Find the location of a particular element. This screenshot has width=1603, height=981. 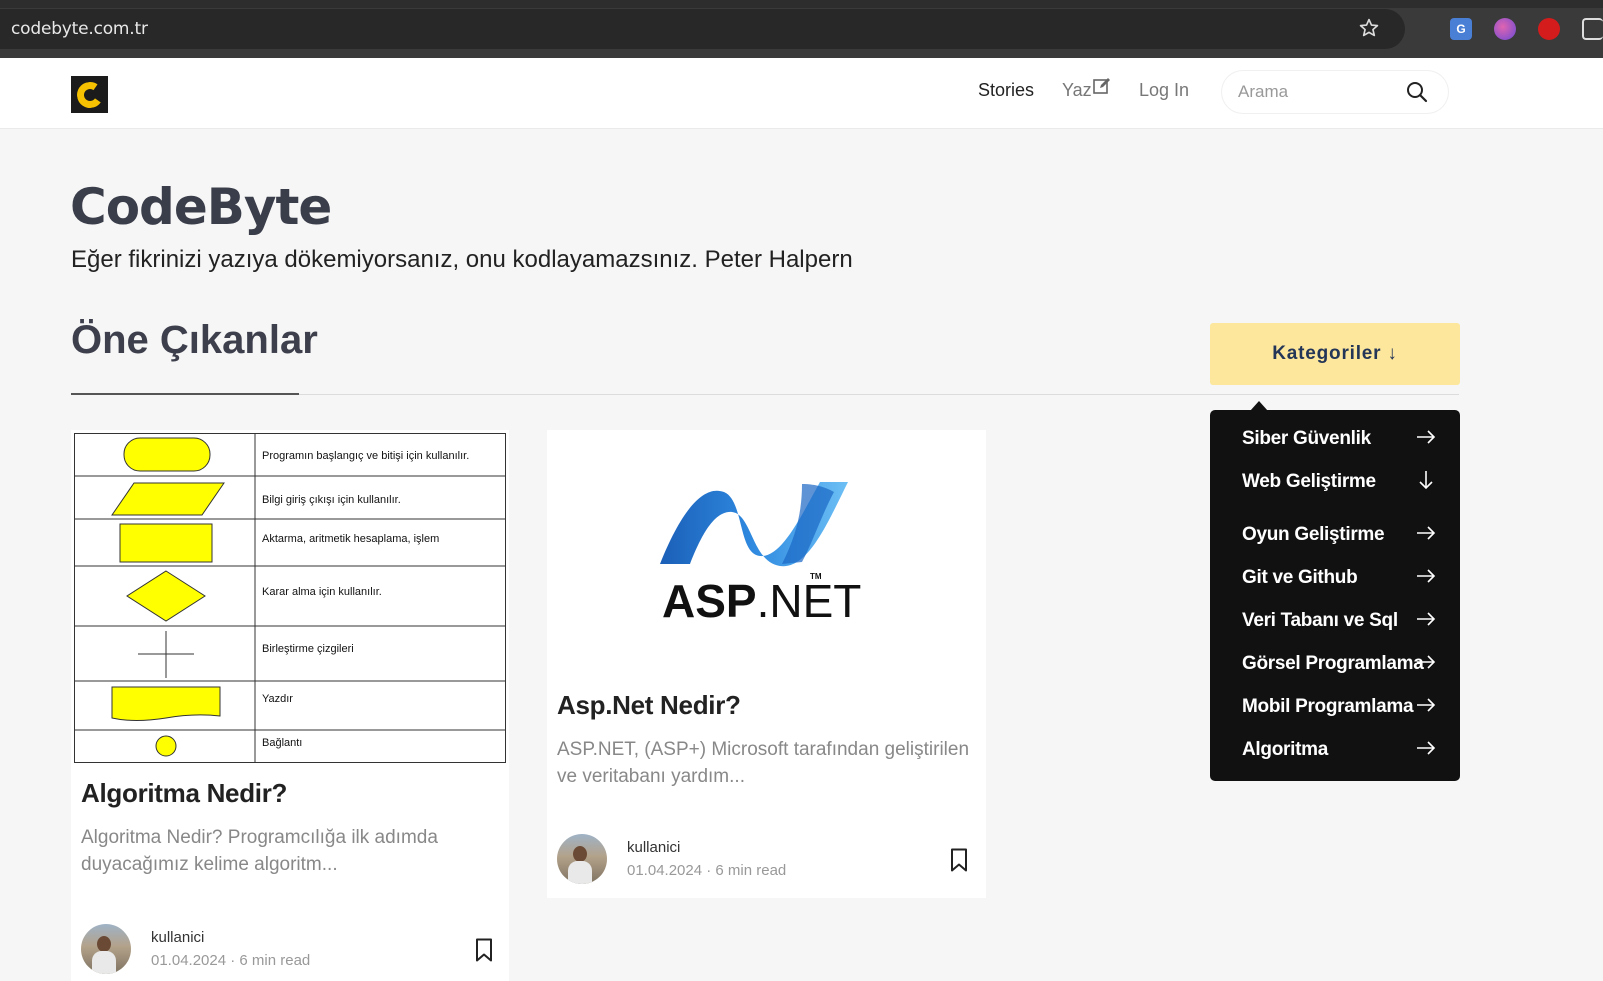

flowchart-row-text: Karar alma için kullanılır. is located at coordinates (322, 592).